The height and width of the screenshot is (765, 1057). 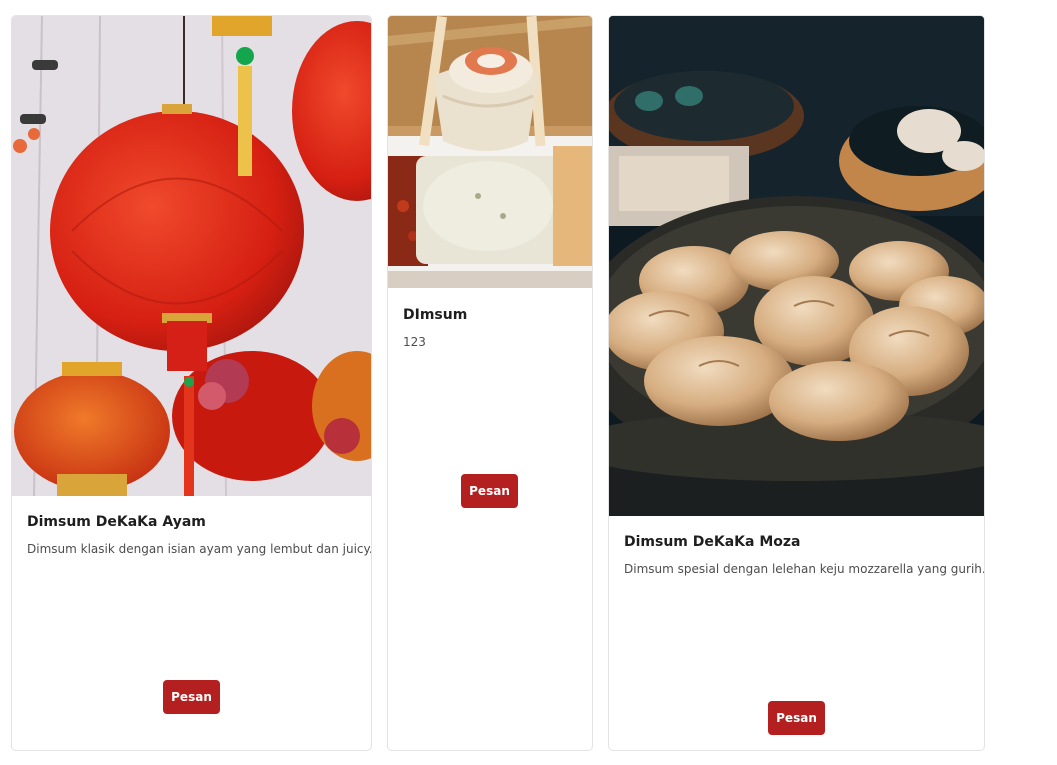 I want to click on product-name: Dimsum DeKaKa Moza, so click(x=712, y=542).